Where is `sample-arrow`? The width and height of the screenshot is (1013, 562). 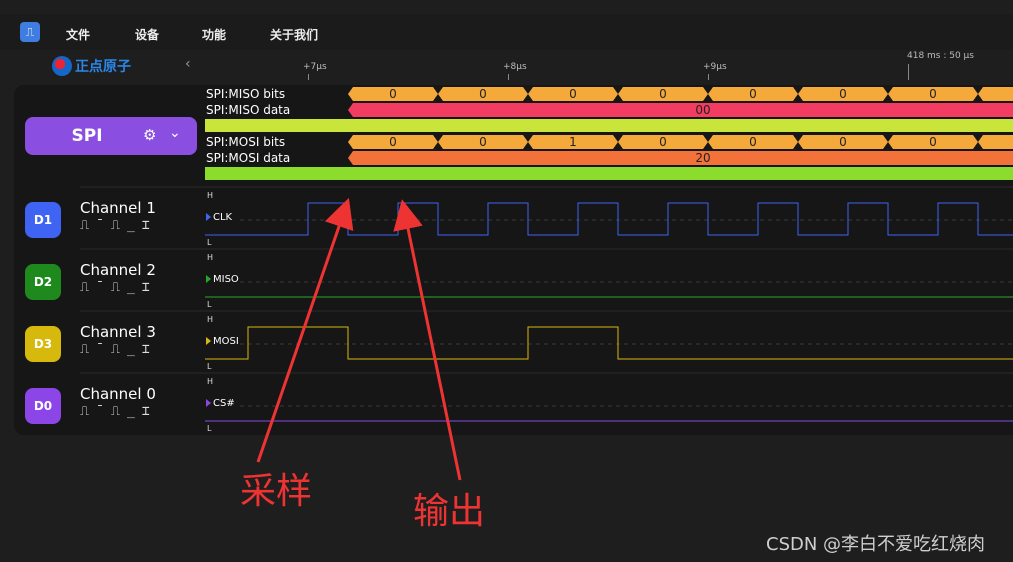
sample-arrow is located at coordinates (305, 330).